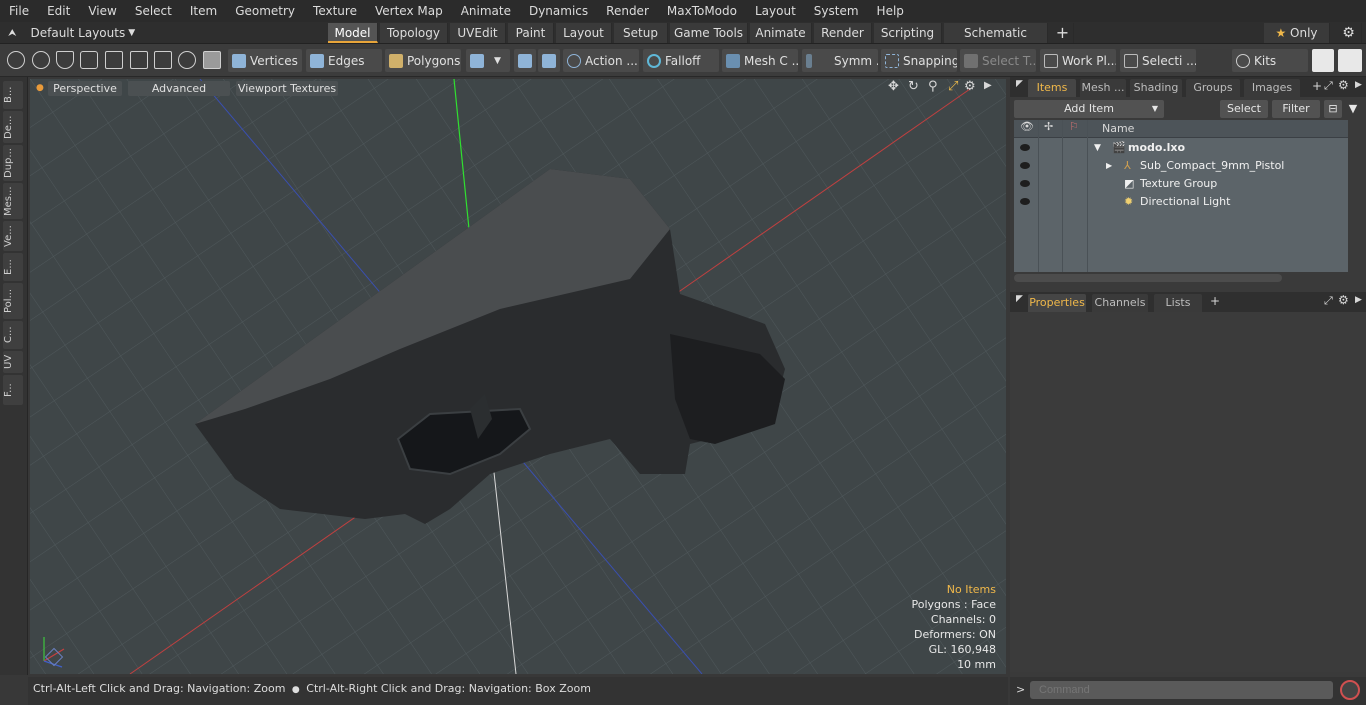 Image resolution: width=1366 pixels, height=705 pixels. Describe the element at coordinates (970, 86) in the screenshot. I see `viewport-gear-icon: ⚙` at that location.